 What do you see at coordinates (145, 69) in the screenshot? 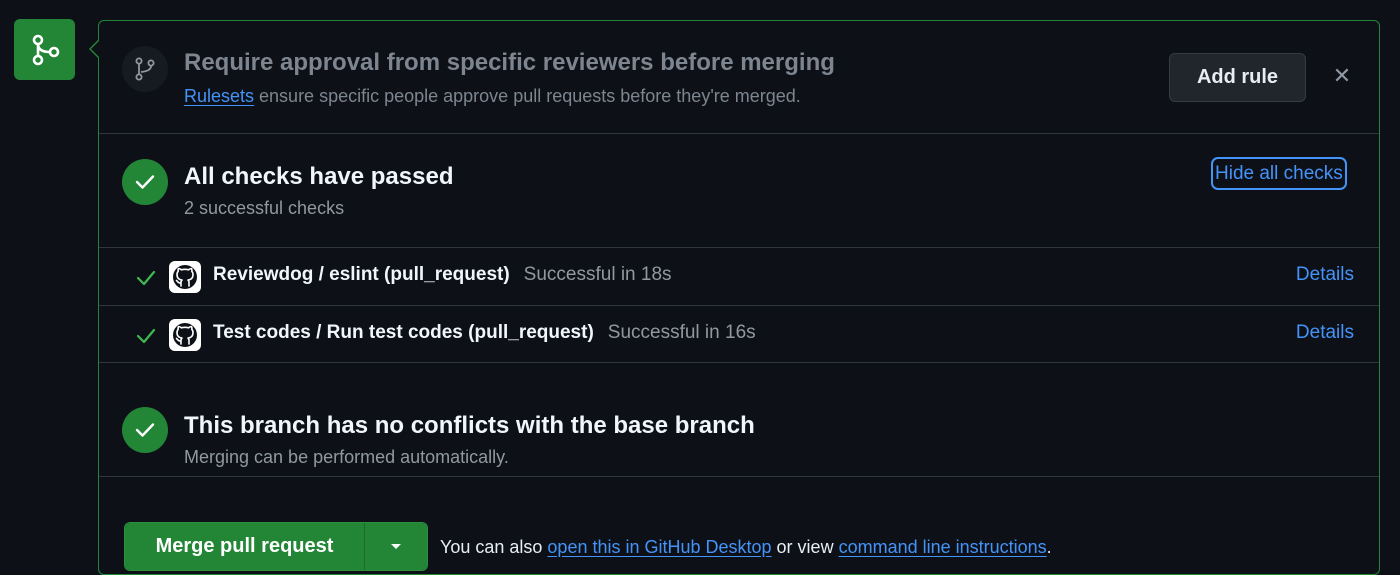
I see `git-branch-icon` at bounding box center [145, 69].